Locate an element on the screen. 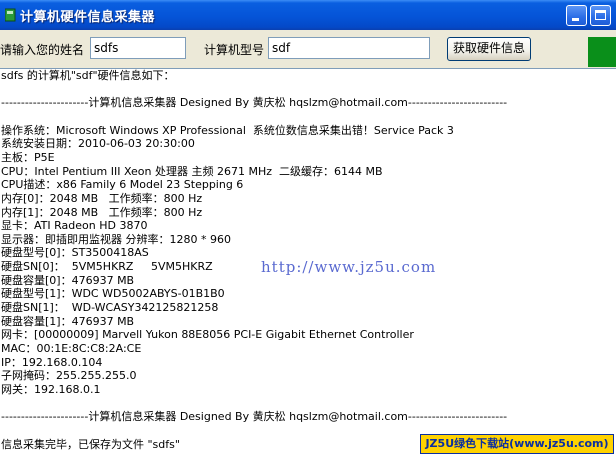 This screenshot has width=616, height=457. input-panel: 请输入您的姓名 sdfs 计算机型号 sdf 获取硬件信息 is located at coordinates (308, 49).